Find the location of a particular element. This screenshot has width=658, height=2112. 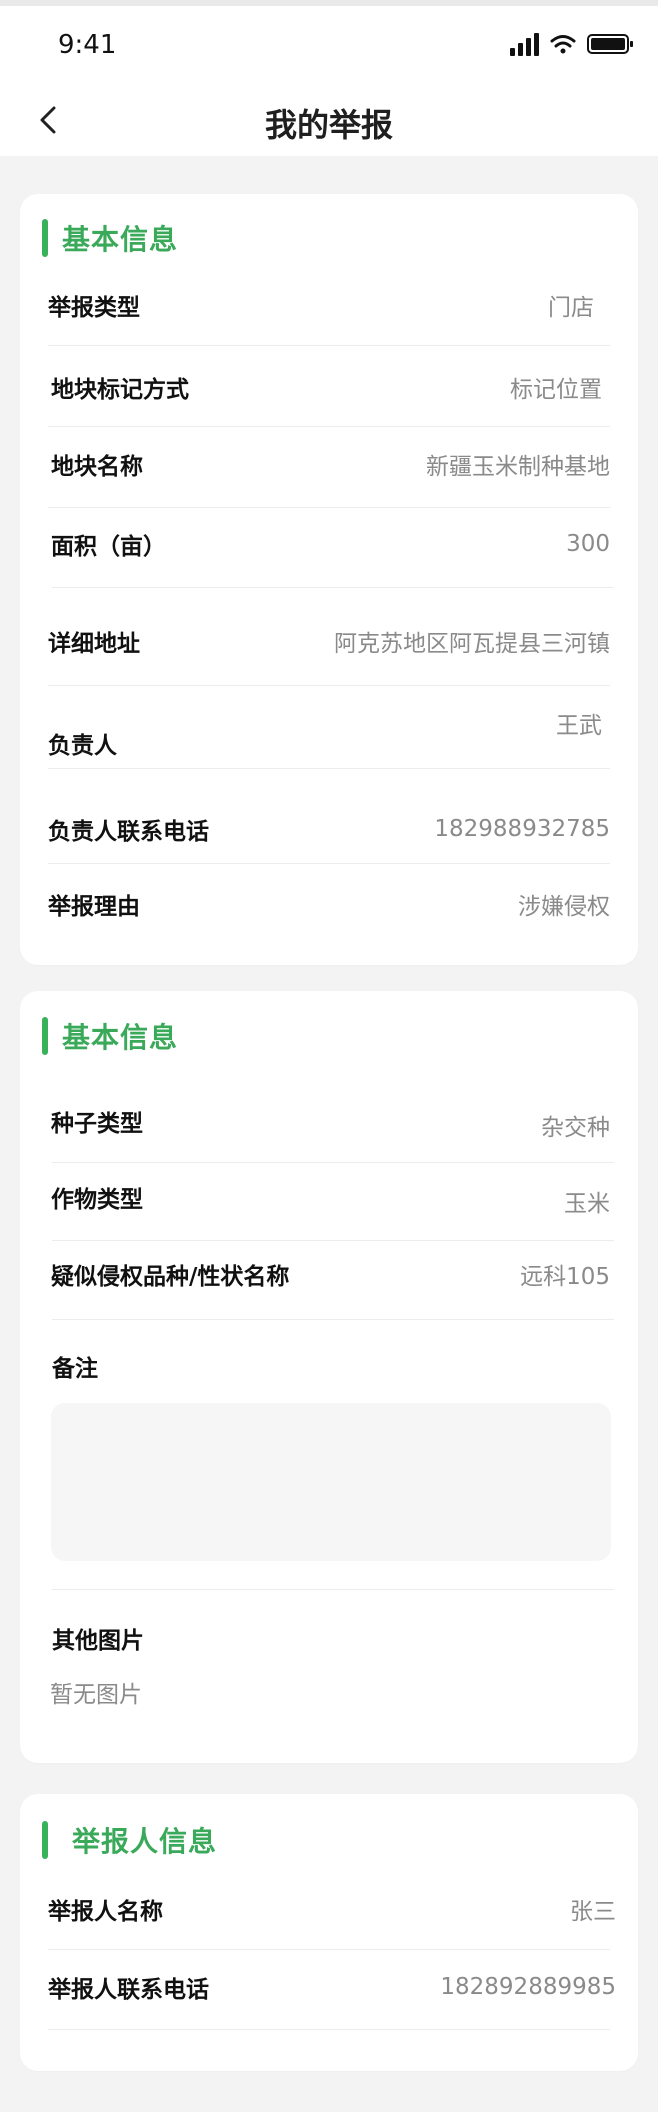

row-value: 182988932785 is located at coordinates (522, 829).